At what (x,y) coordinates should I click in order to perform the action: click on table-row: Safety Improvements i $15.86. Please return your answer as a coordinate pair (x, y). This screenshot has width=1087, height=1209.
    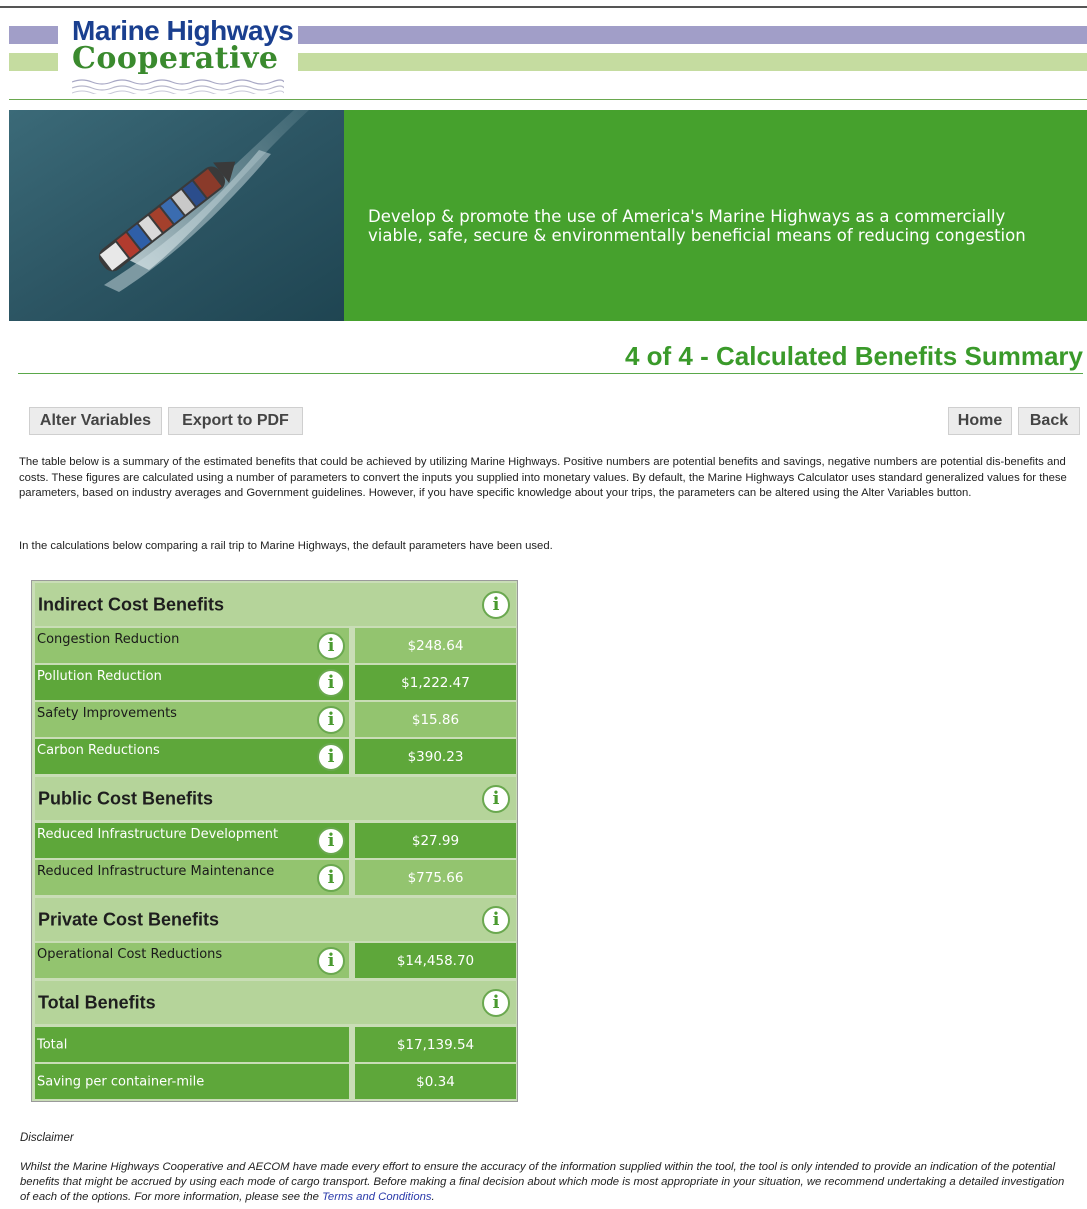
    Looking at the image, I should click on (275, 719).